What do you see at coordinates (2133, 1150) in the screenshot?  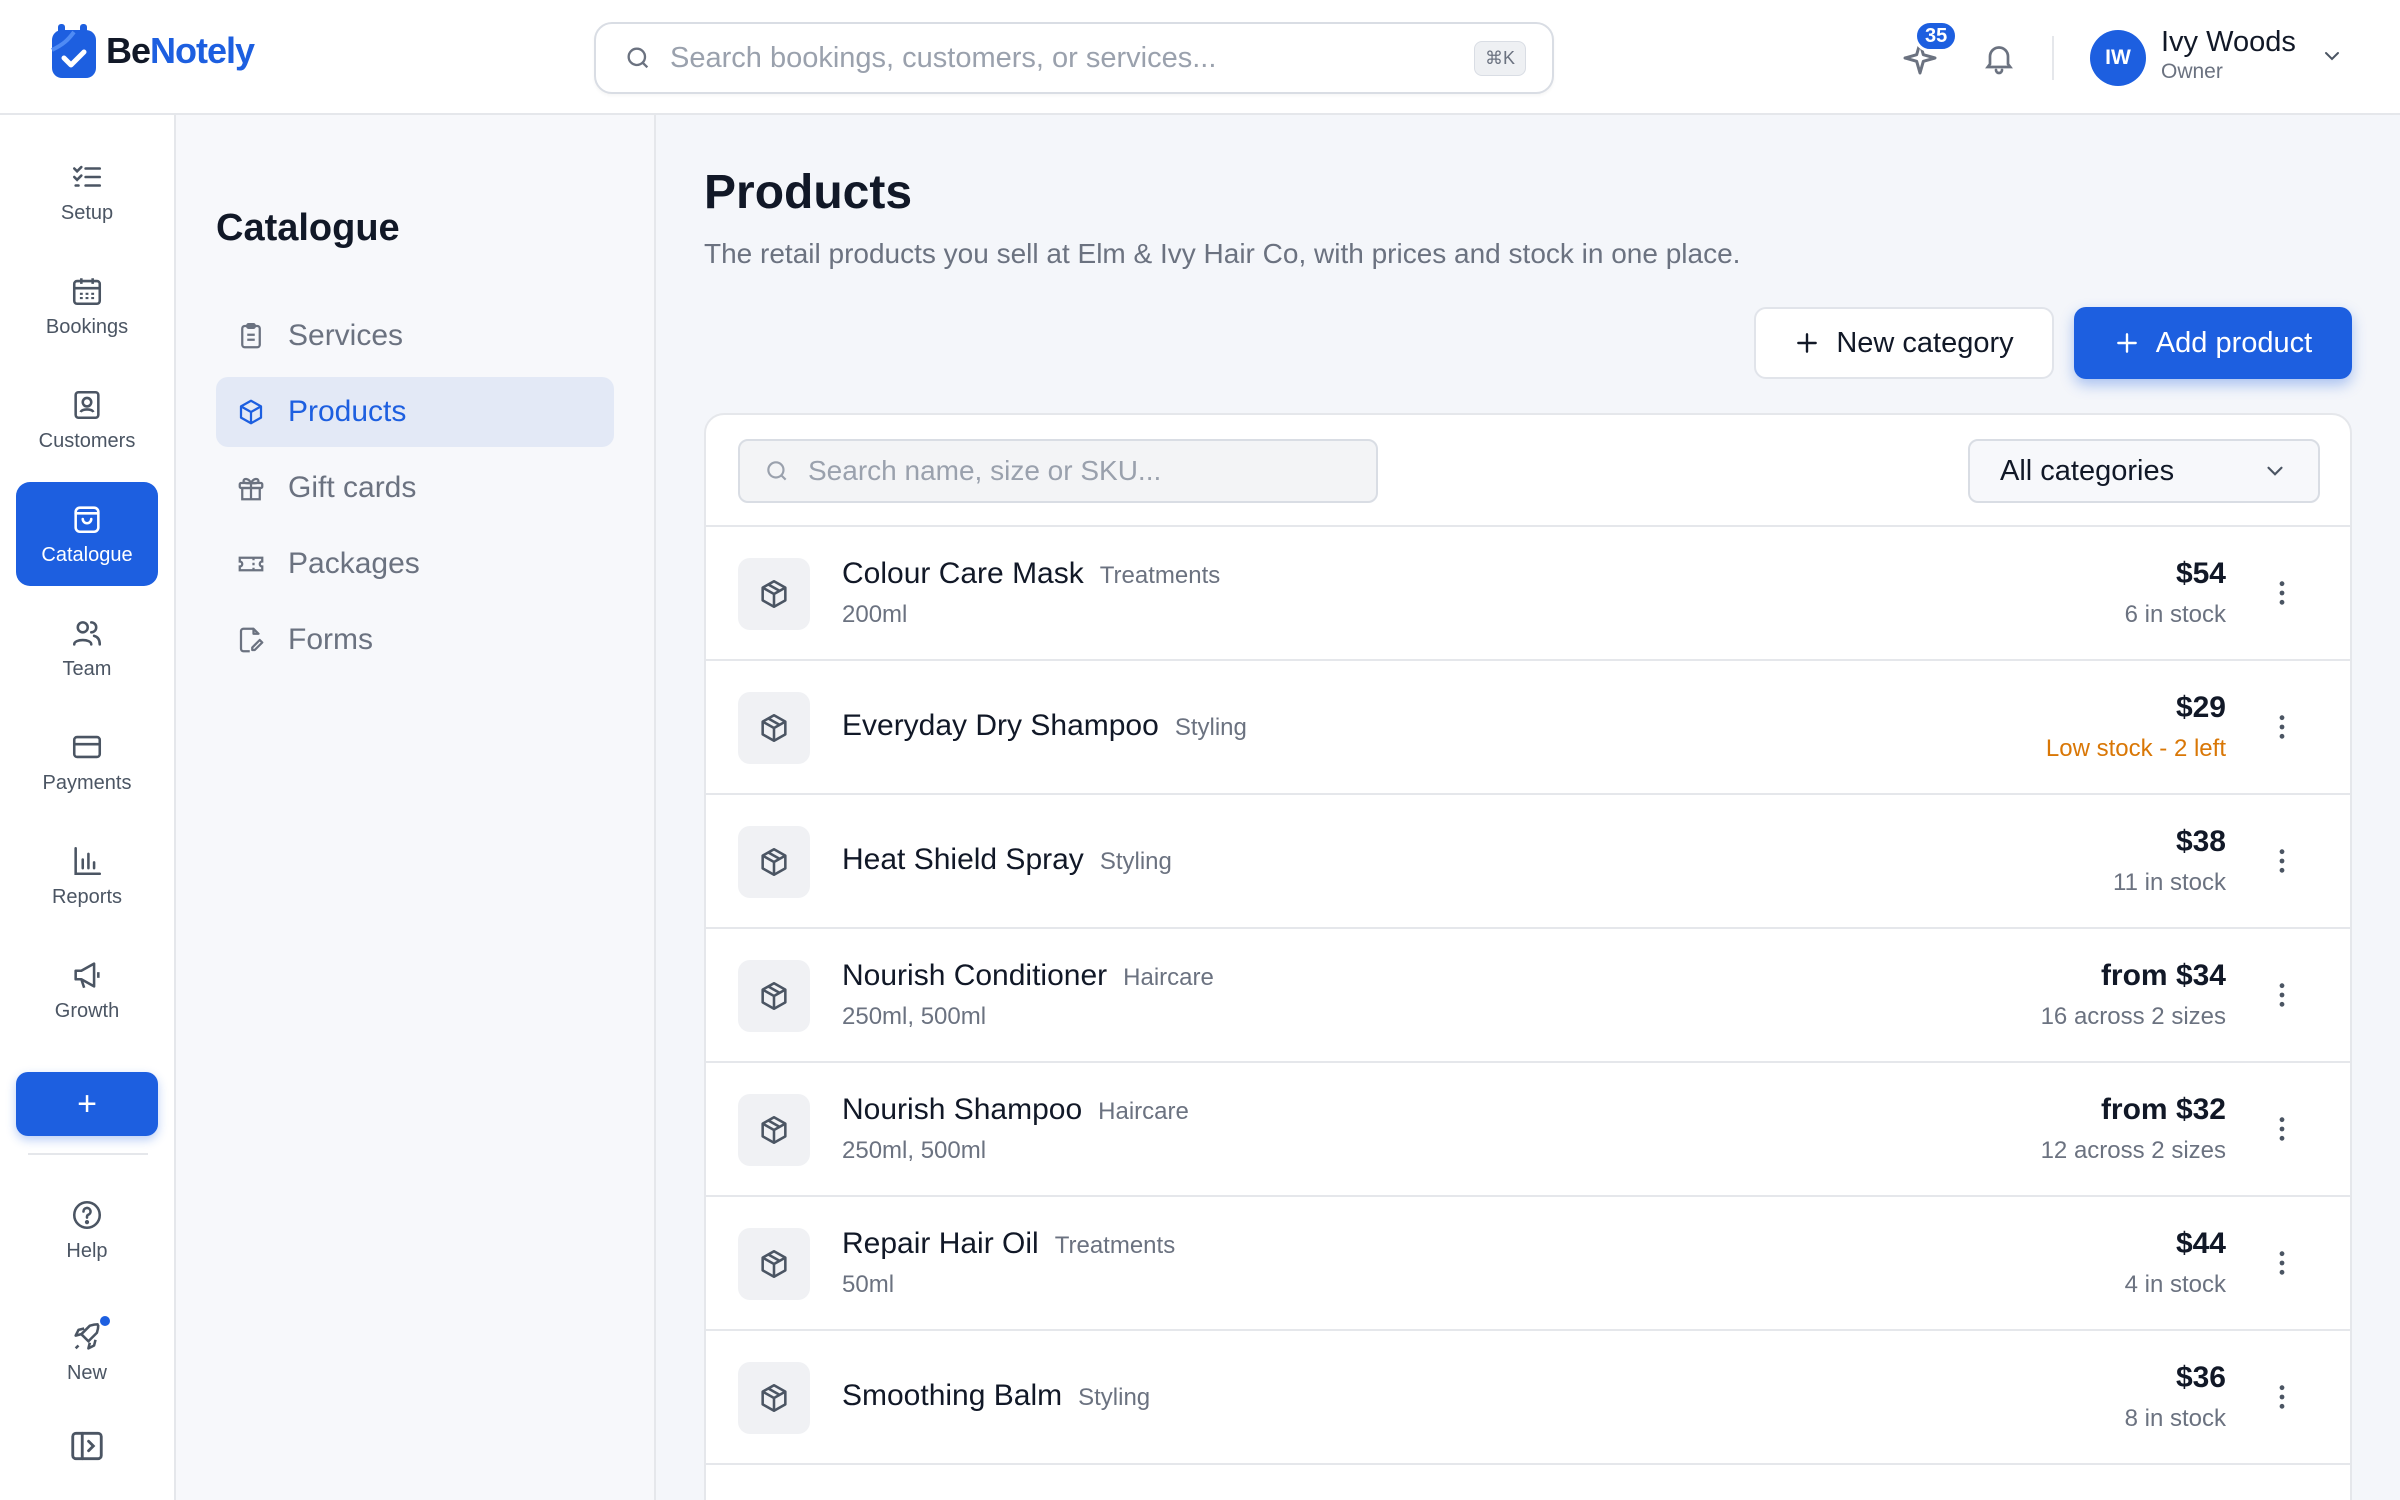 I see `product-stock: 12 across 2 sizes` at bounding box center [2133, 1150].